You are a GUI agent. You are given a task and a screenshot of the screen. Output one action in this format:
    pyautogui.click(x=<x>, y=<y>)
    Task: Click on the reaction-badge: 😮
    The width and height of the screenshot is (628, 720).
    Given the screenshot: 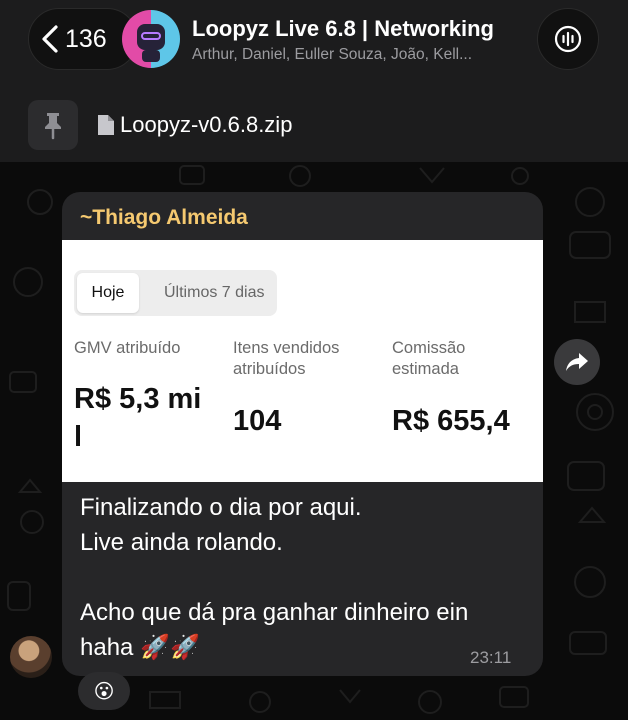 What is the action you would take?
    pyautogui.click(x=104, y=691)
    